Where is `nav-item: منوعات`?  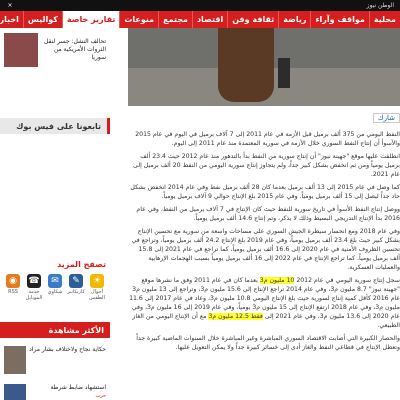 nav-item: منوعات is located at coordinates (138, 19).